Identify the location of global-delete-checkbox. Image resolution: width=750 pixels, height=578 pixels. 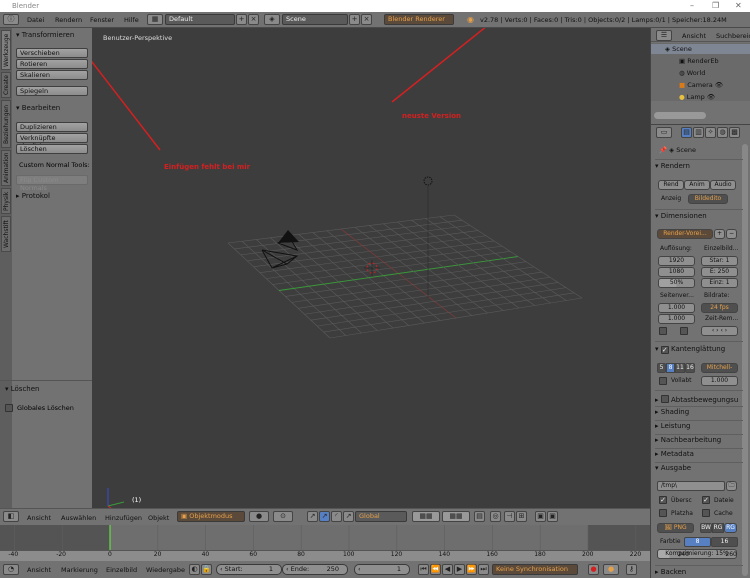
(9, 408).